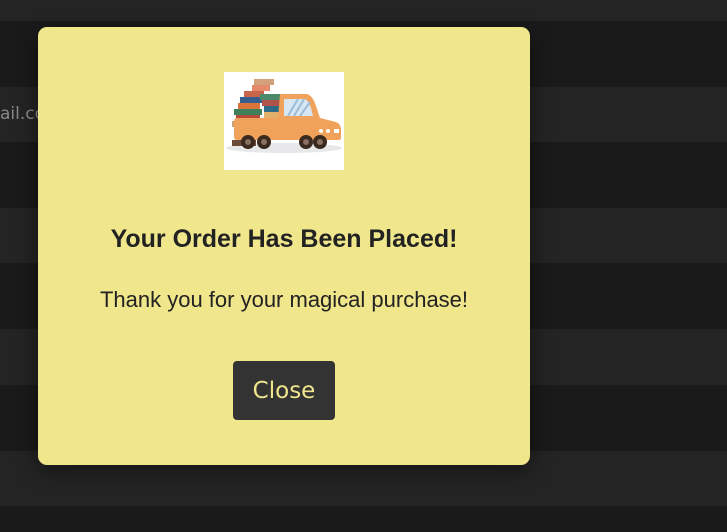 This screenshot has width=727, height=532. Describe the element at coordinates (284, 299) in the screenshot. I see `modal-message: Thank you for your magical purchase!` at that location.